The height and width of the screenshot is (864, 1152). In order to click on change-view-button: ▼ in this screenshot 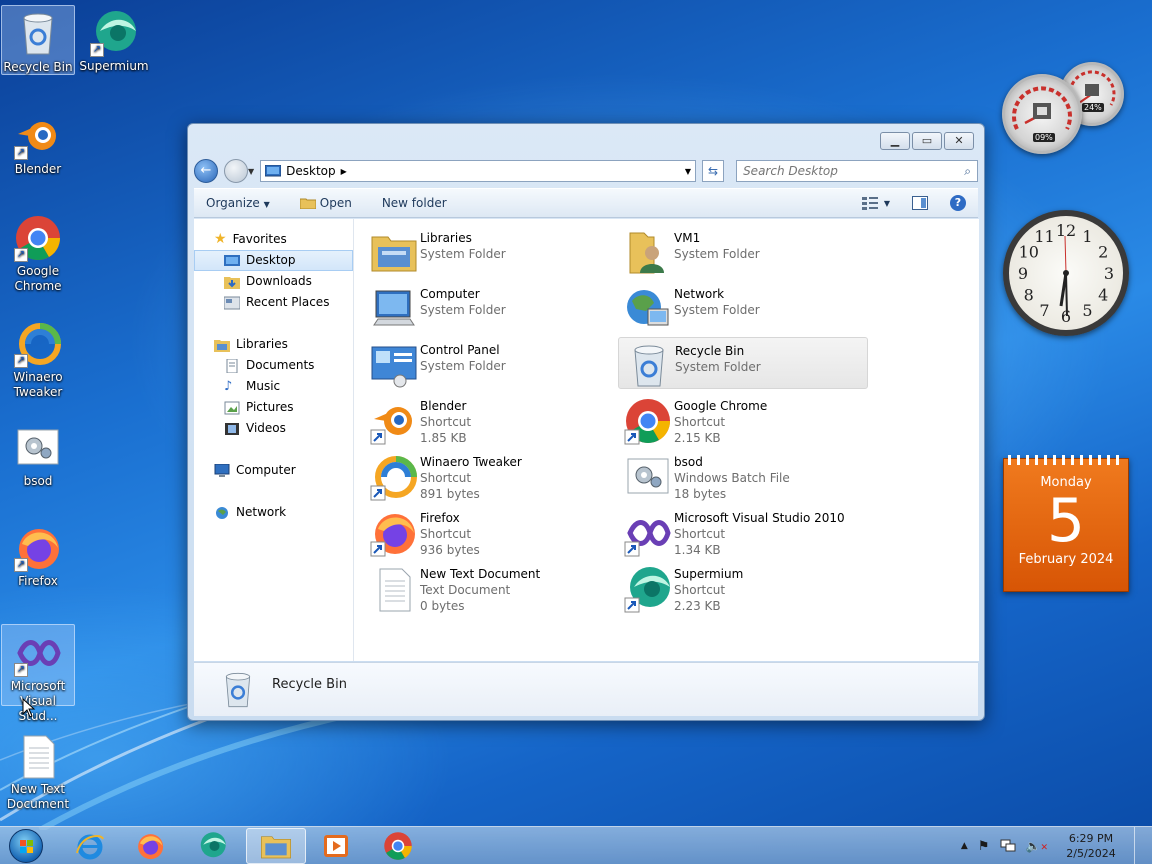, I will do `click(875, 203)`.